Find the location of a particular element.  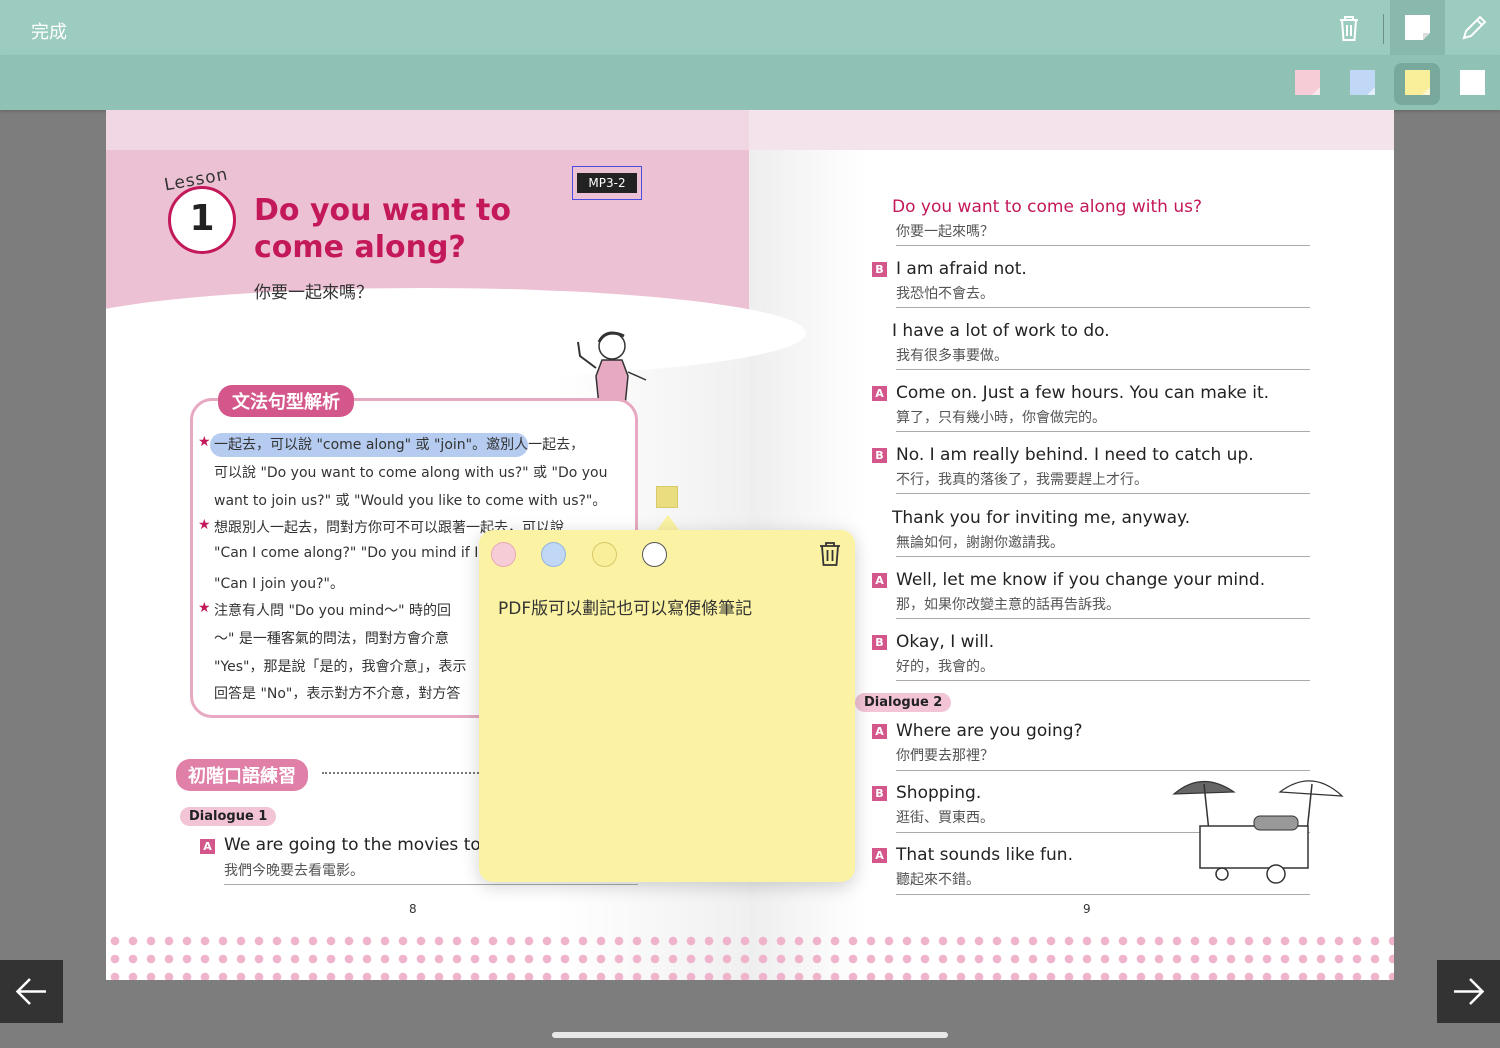

previous-page-button is located at coordinates (31, 991).